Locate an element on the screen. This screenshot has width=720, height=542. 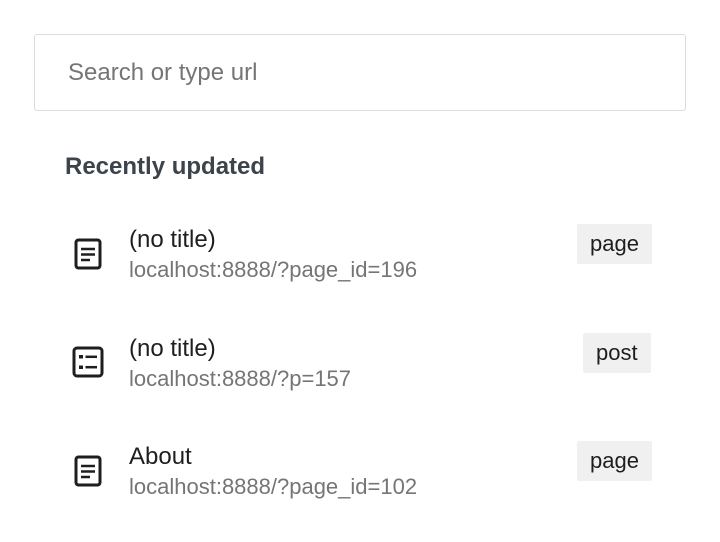
list-item: About localhost:8888/?page_id=102 page is located at coordinates (360, 484).